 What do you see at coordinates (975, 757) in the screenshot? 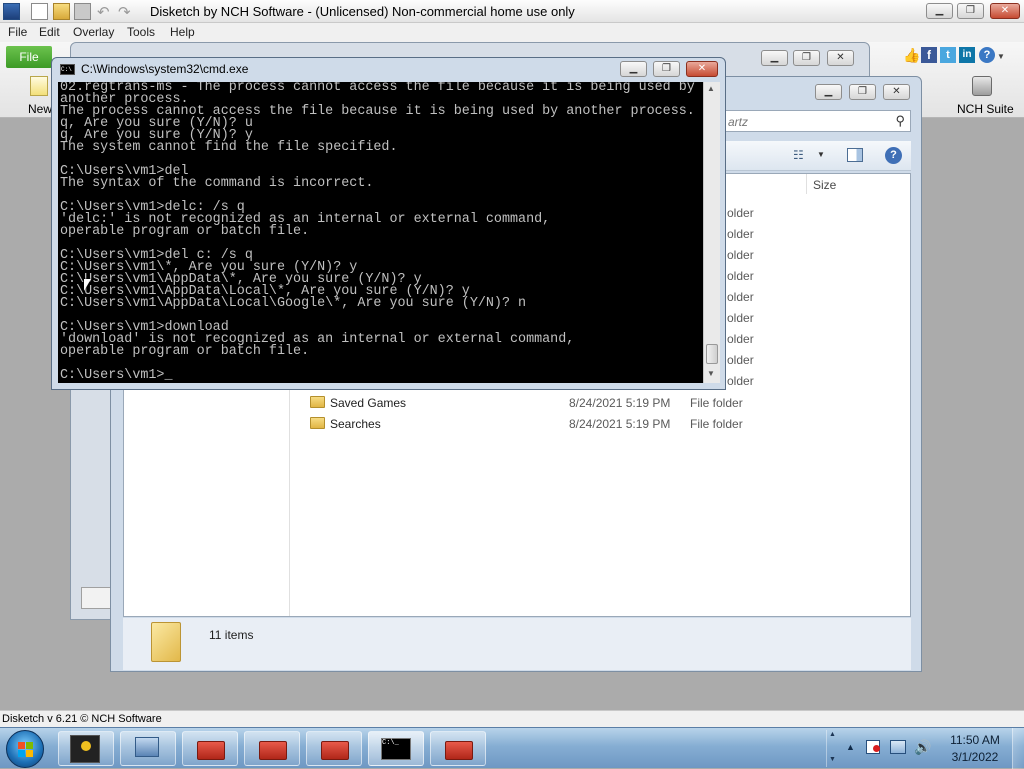
I see `clock-date: 3/1/2022` at bounding box center [975, 757].